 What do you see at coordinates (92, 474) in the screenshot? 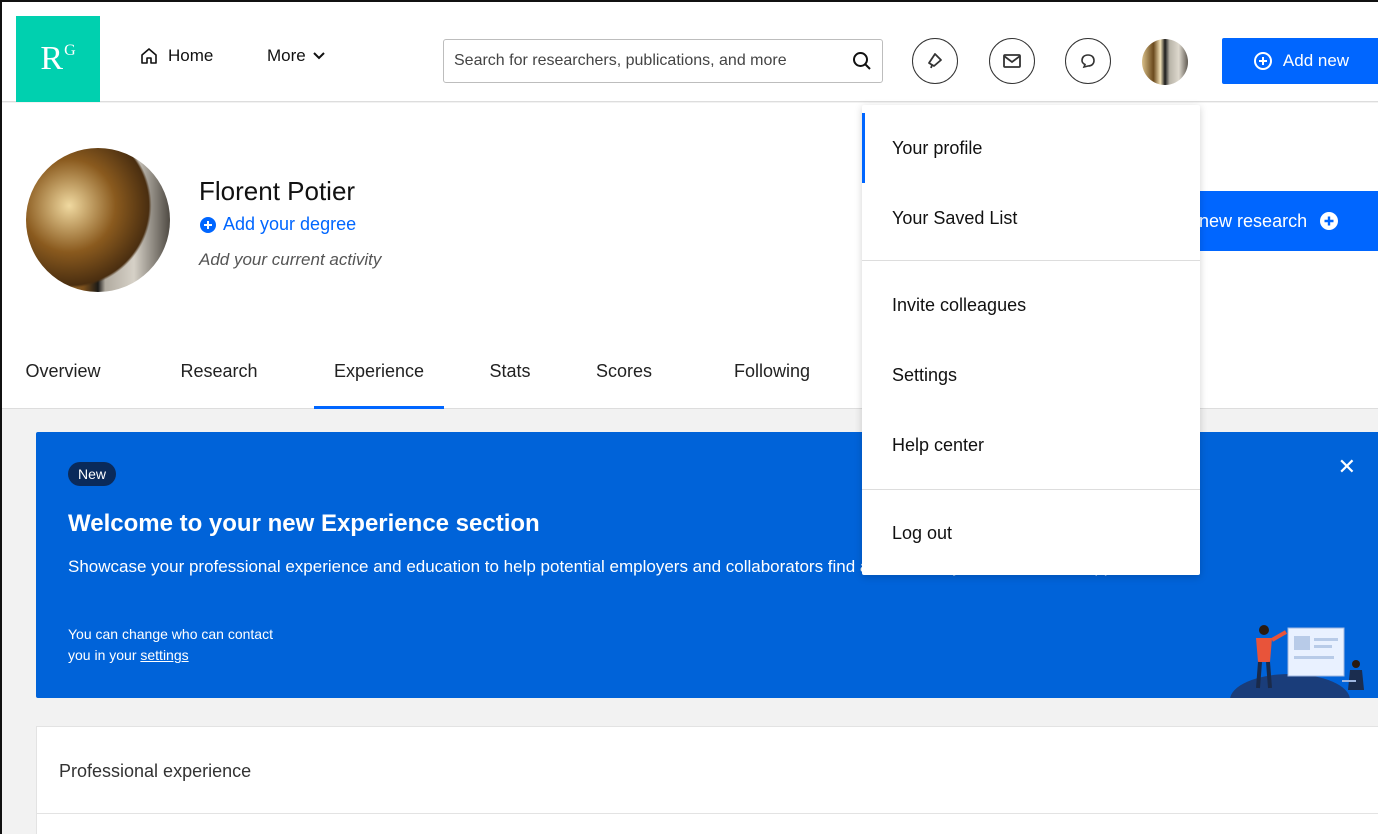
I see `new-badge: New` at bounding box center [92, 474].